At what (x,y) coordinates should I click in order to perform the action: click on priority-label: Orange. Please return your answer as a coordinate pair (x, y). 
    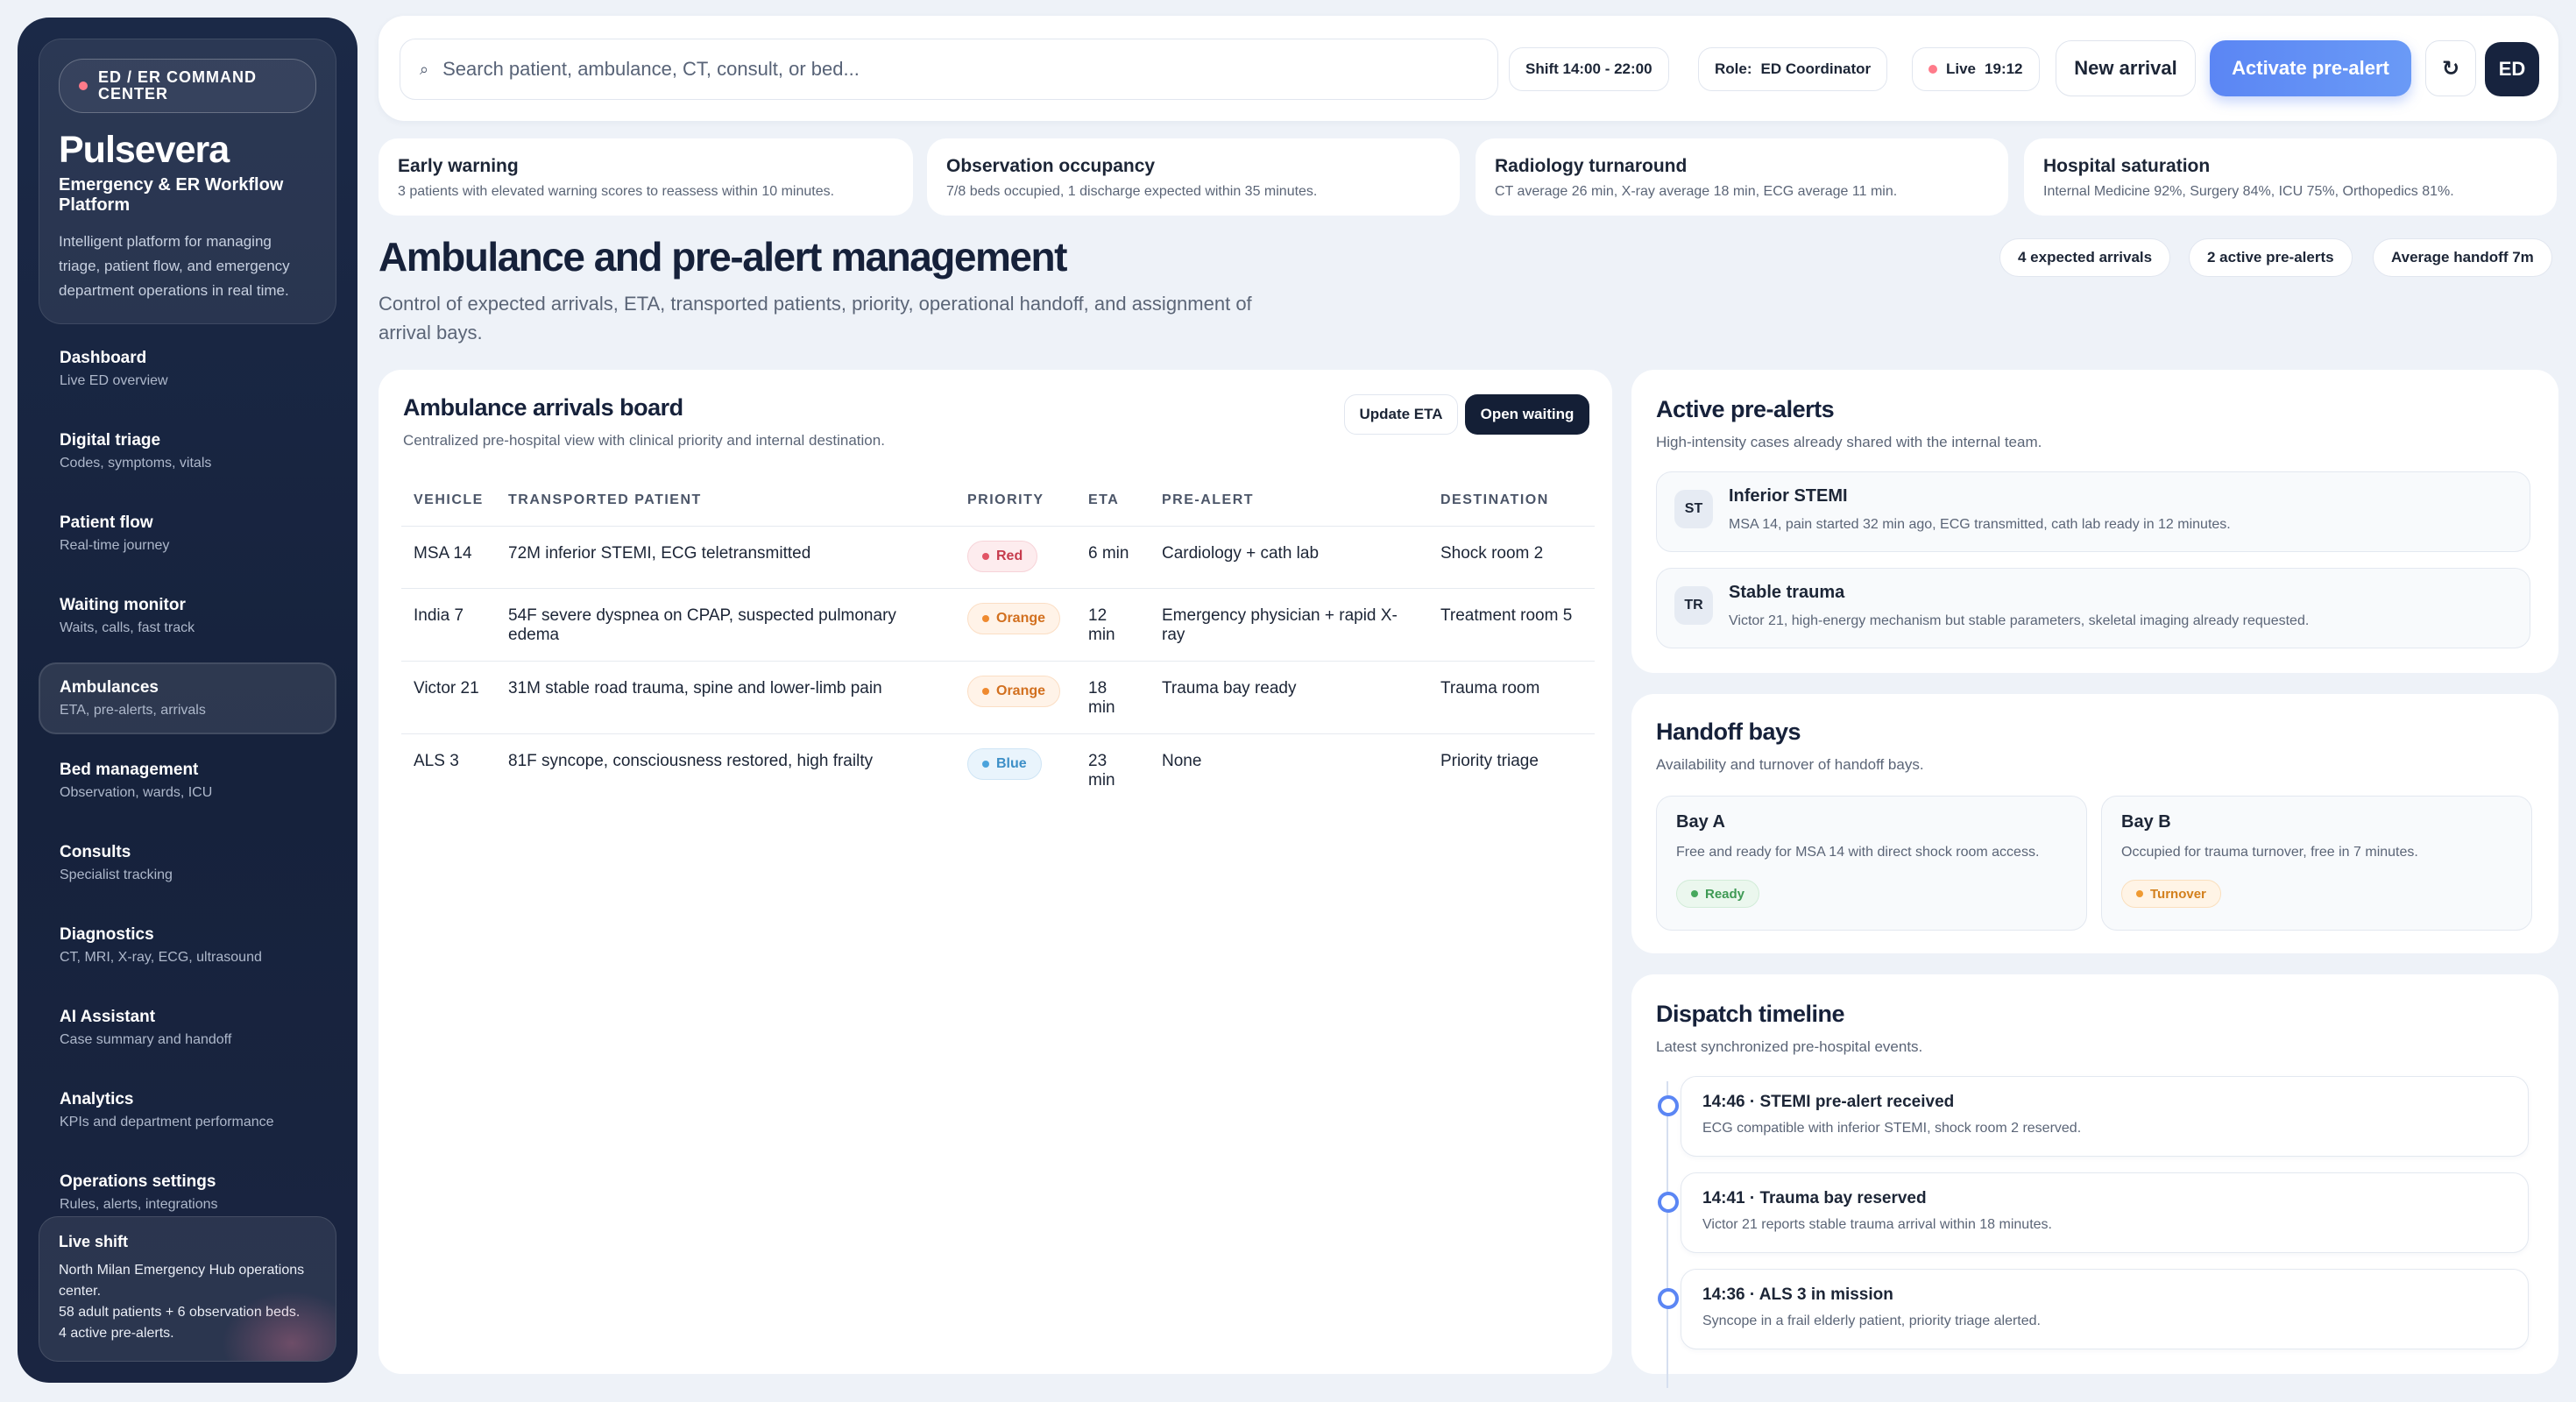
    Looking at the image, I should click on (1021, 690).